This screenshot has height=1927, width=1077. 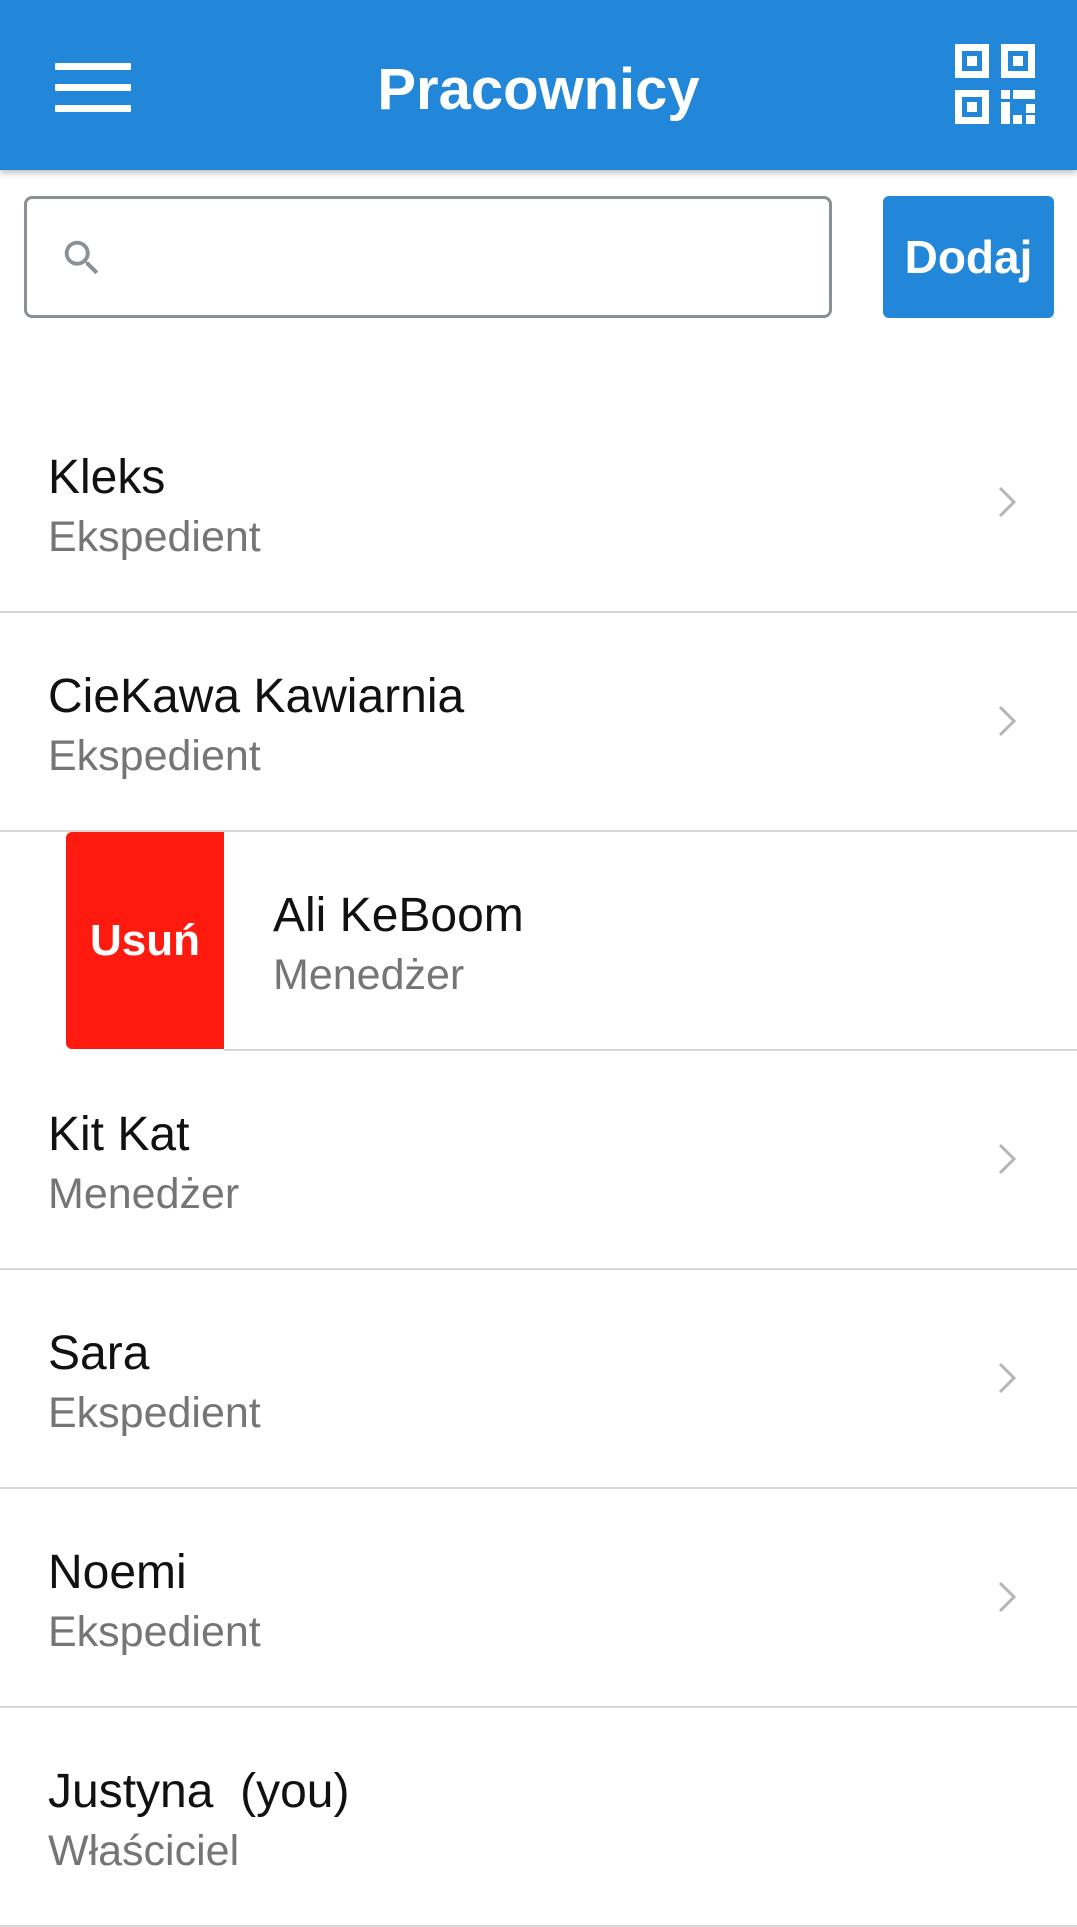 What do you see at coordinates (968, 257) in the screenshot?
I see `add-employee-button: Dodaj` at bounding box center [968, 257].